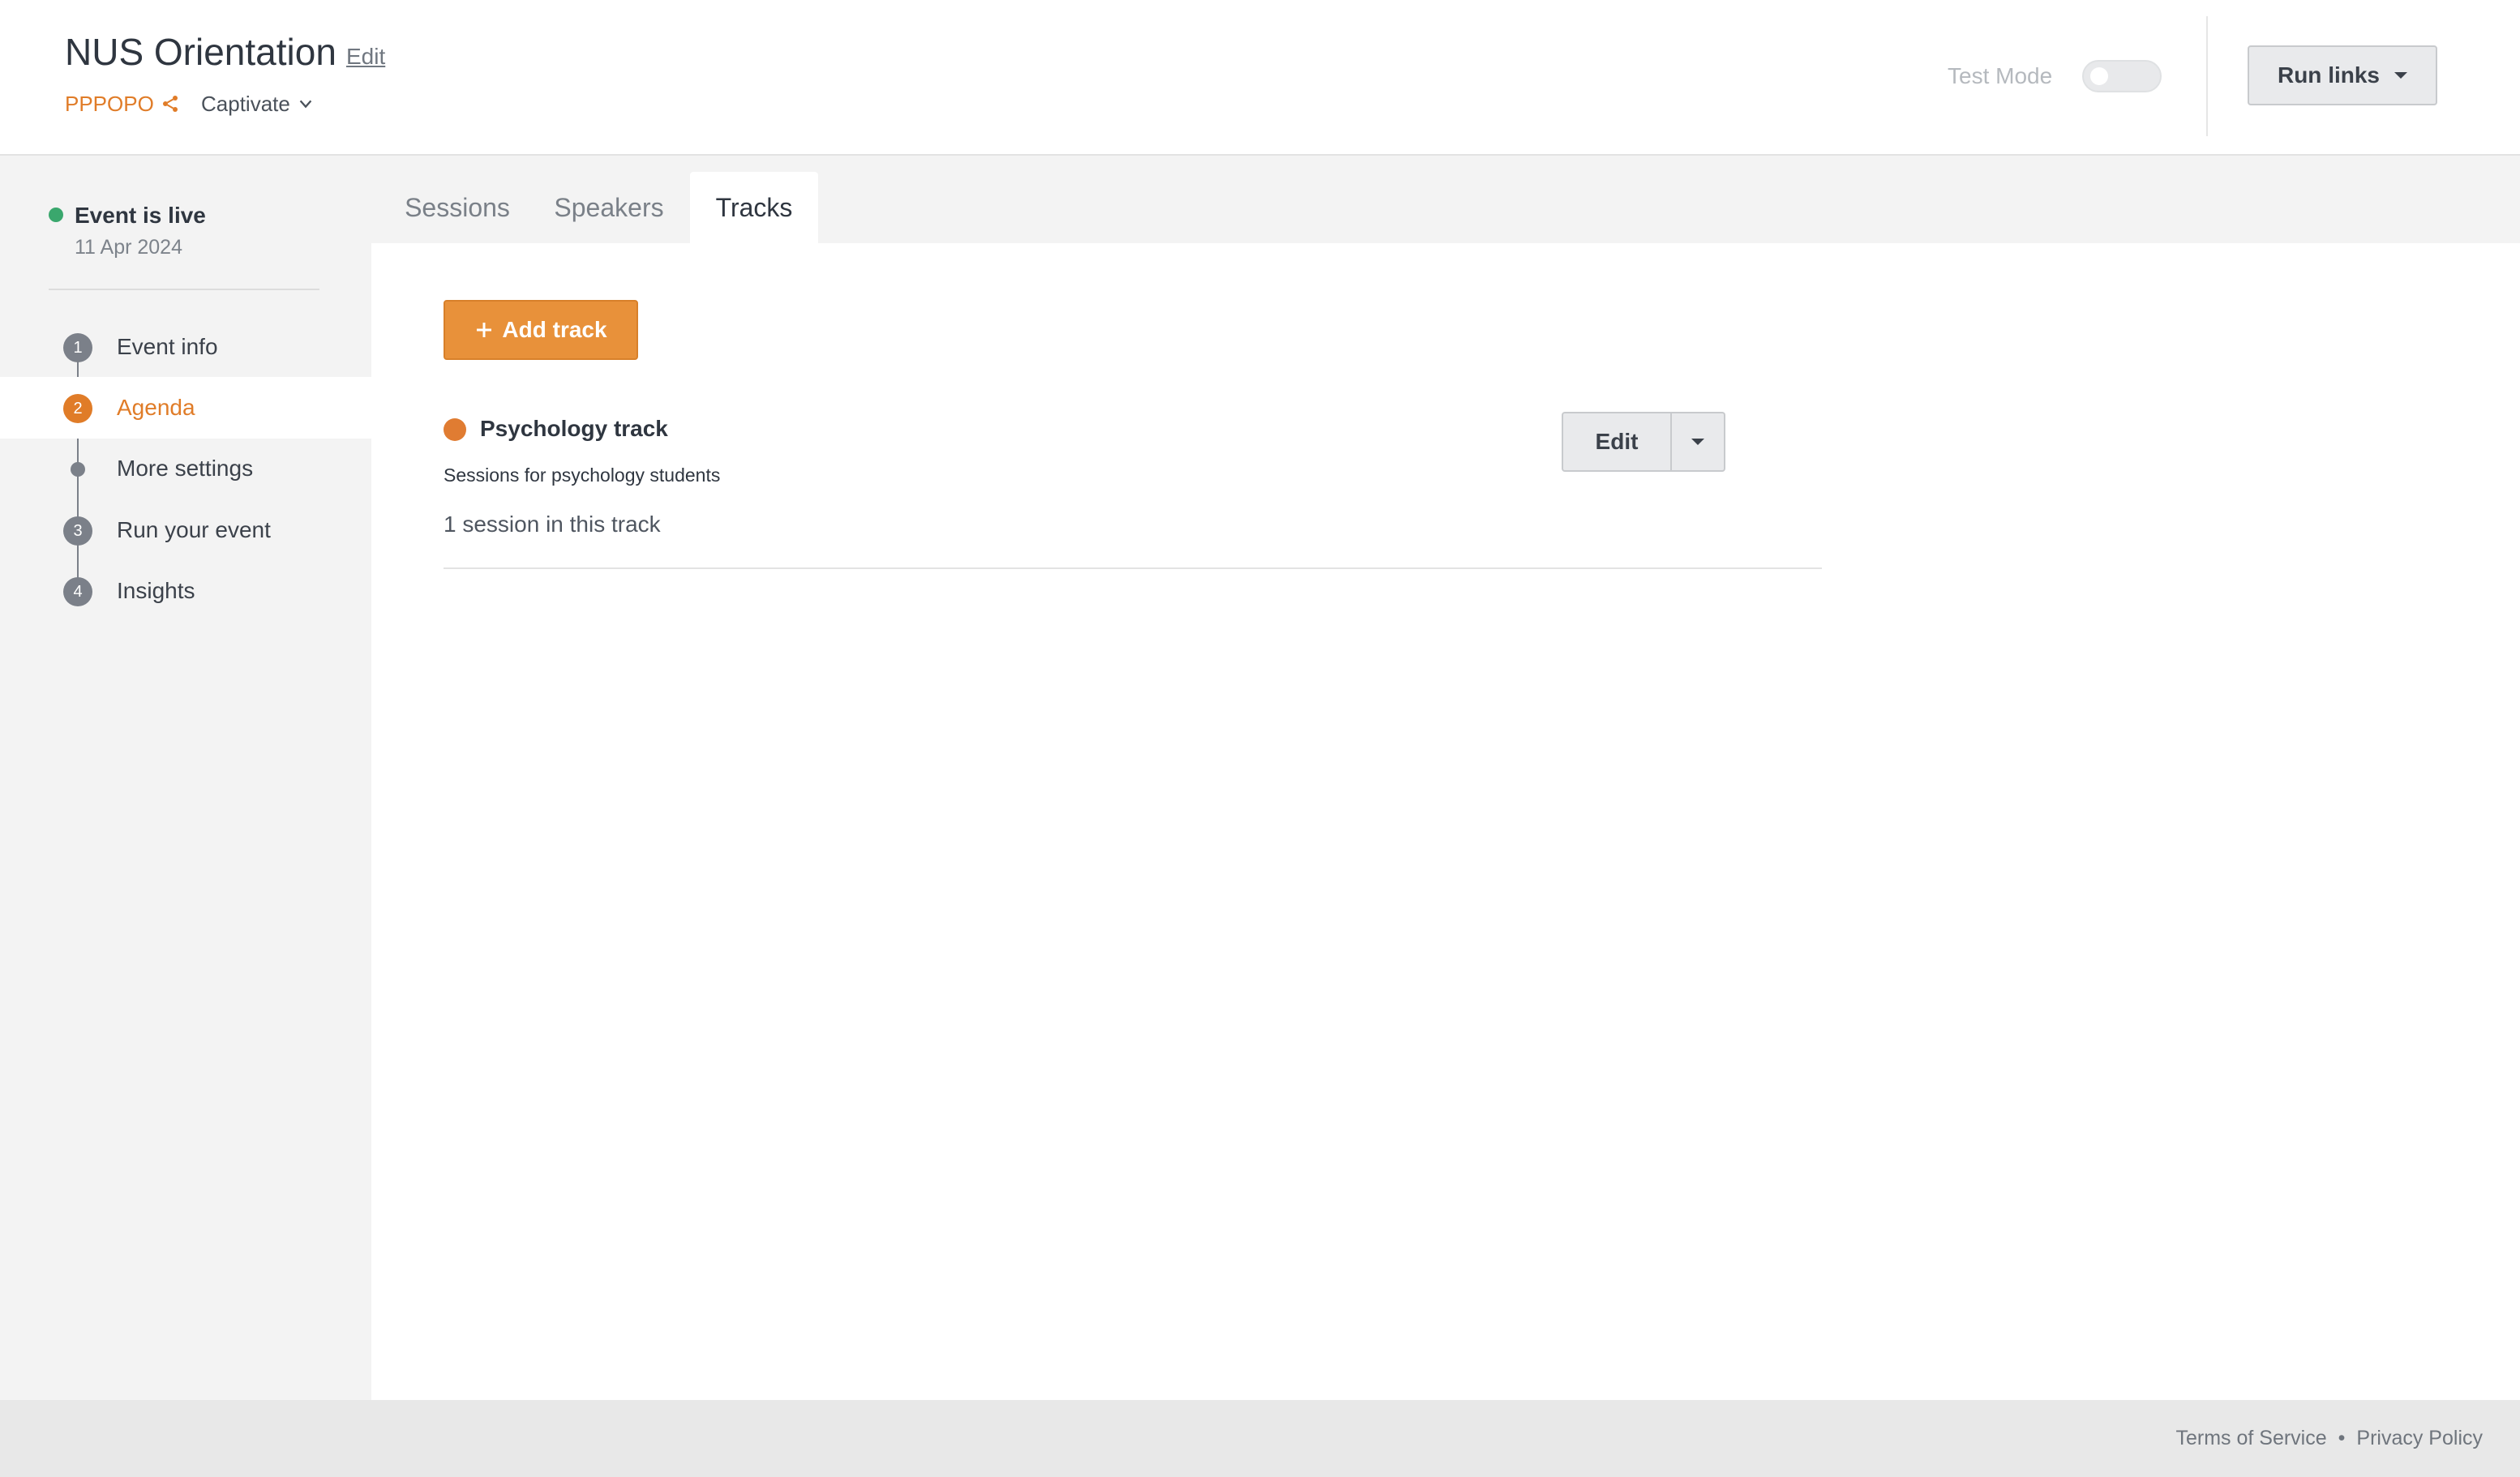 The width and height of the screenshot is (2520, 1477). I want to click on sidebar-item-more-settings: More settings, so click(185, 468).